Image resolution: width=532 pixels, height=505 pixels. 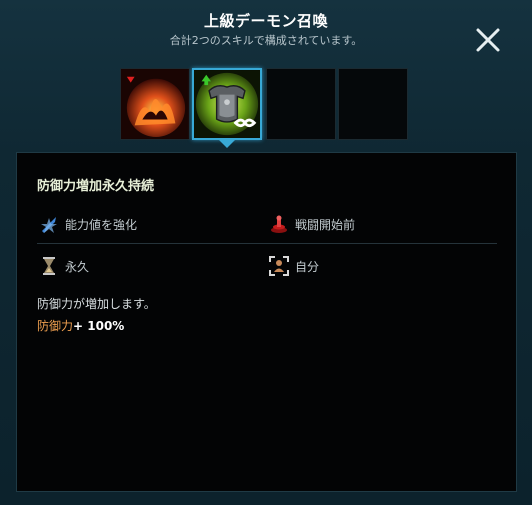 I want to click on skill-duration: 永久, so click(x=64, y=266).